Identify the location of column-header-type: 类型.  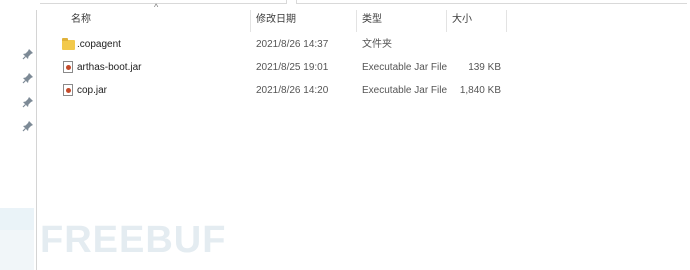
(372, 20).